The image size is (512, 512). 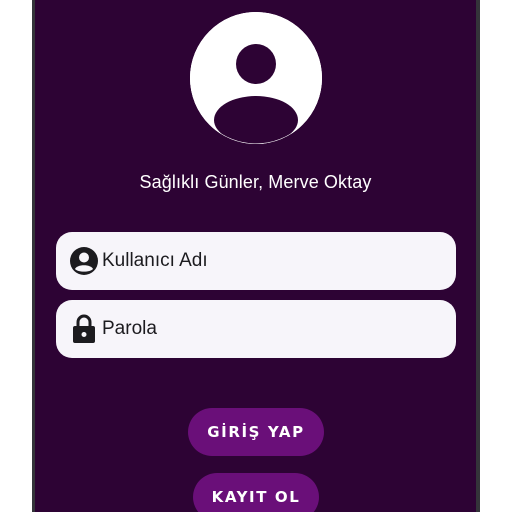 I want to click on password-input, so click(x=262, y=329).